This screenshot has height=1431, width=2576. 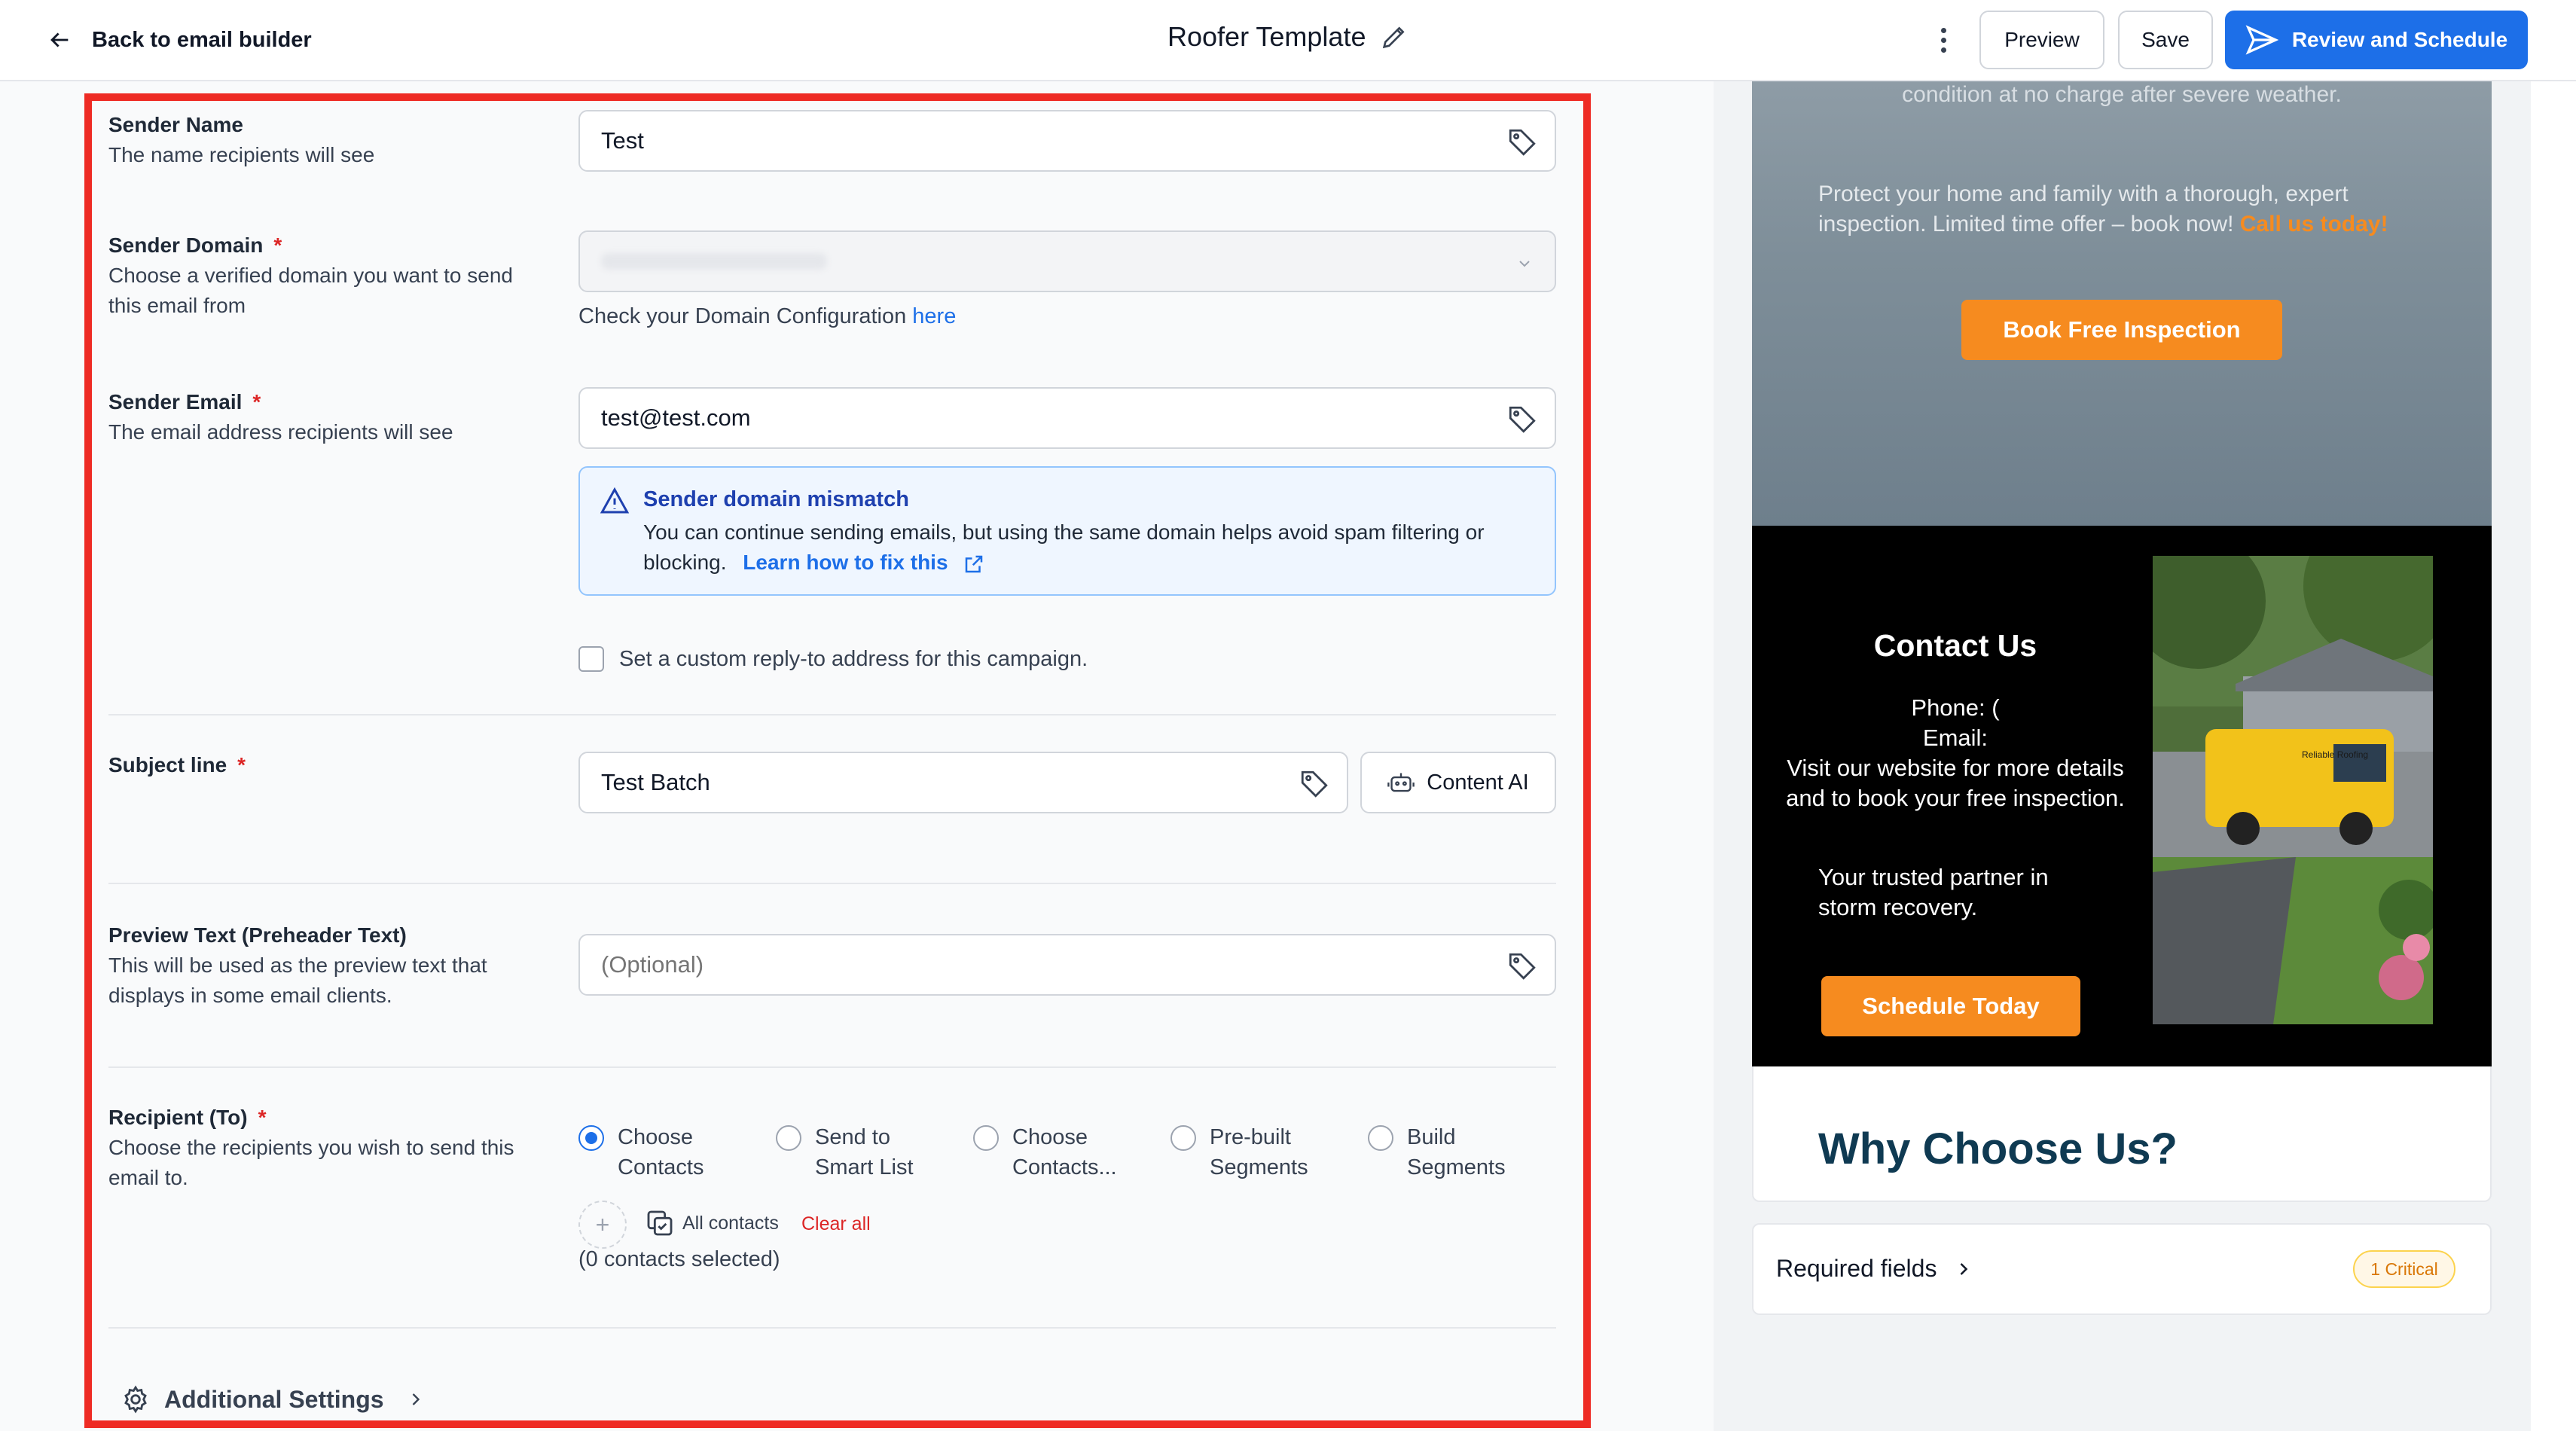 I want to click on recipient-label: Recipient (To), so click(x=178, y=1117).